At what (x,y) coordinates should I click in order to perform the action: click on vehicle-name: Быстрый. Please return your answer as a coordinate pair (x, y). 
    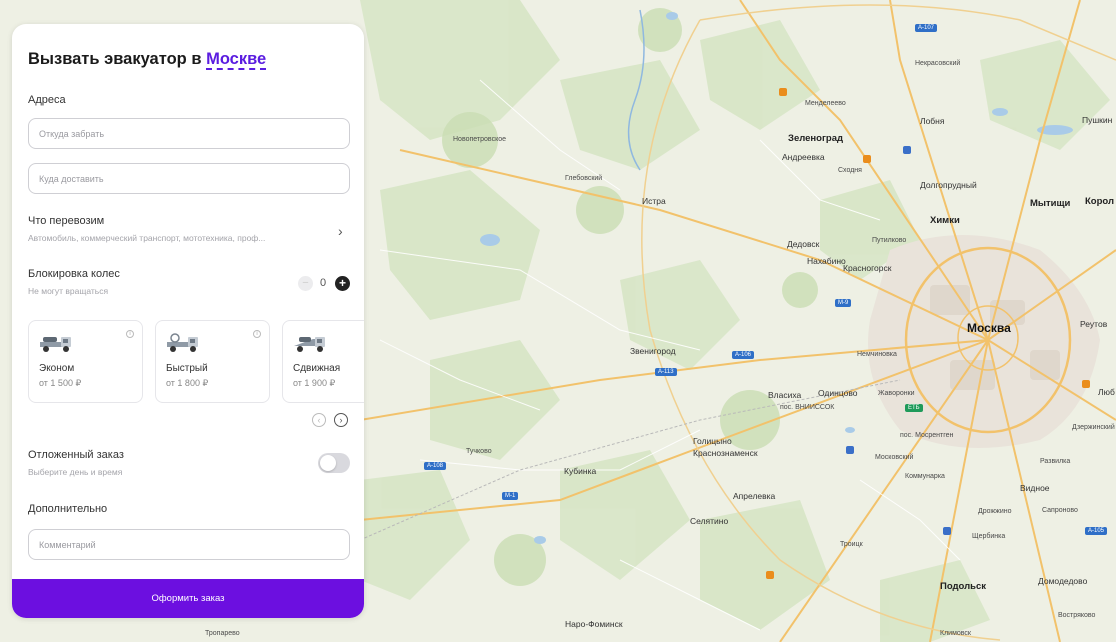
    Looking at the image, I should click on (187, 368).